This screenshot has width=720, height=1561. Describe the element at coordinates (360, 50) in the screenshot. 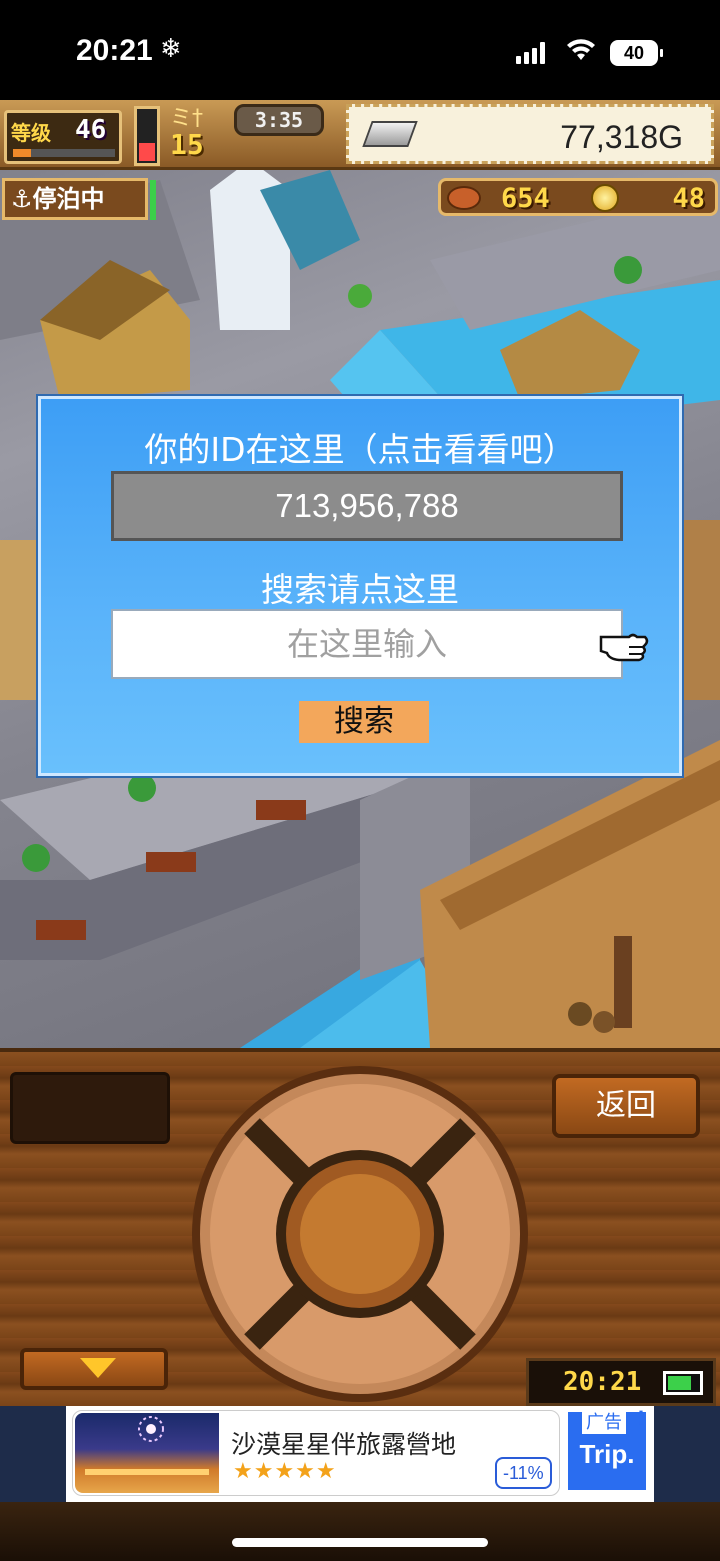

I see `status-bar: 20:21 ❄ 40` at that location.